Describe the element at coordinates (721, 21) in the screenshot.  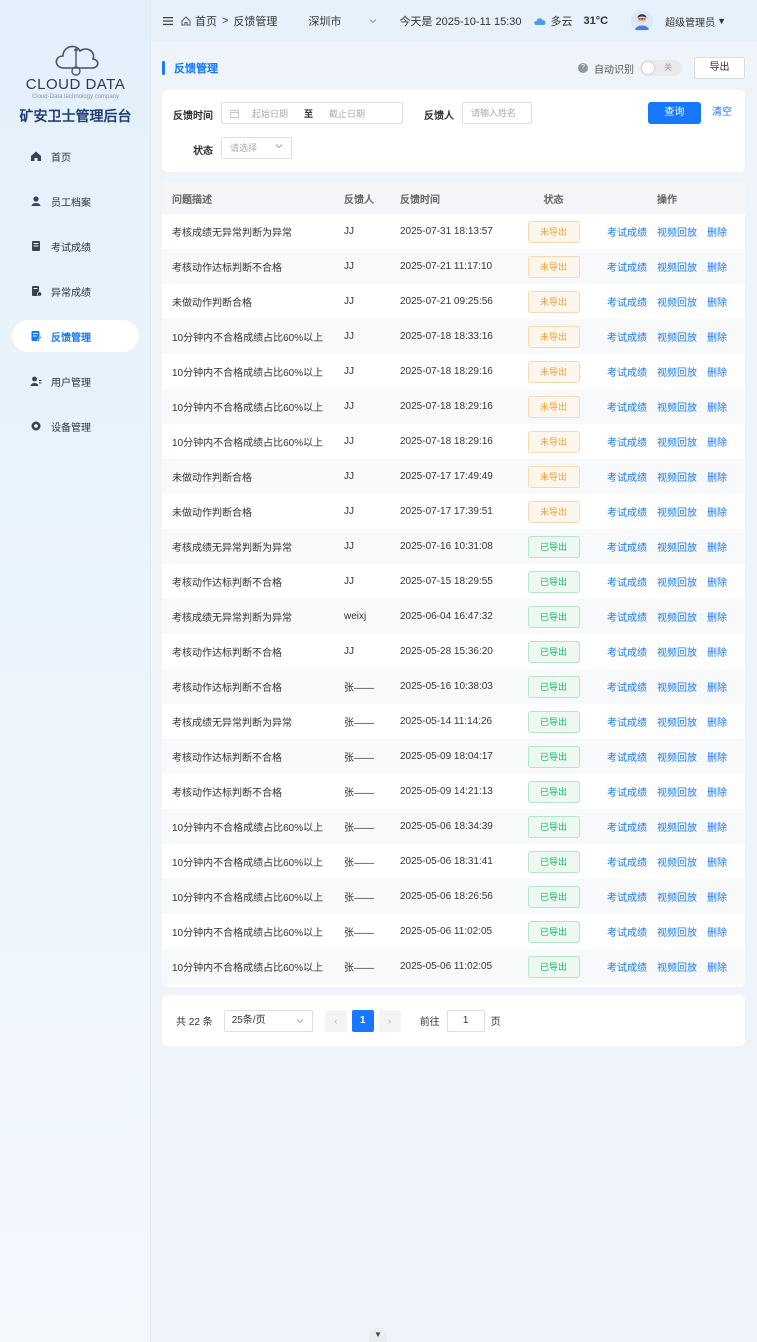
I see `admin-dropdown-icon: ▼` at that location.